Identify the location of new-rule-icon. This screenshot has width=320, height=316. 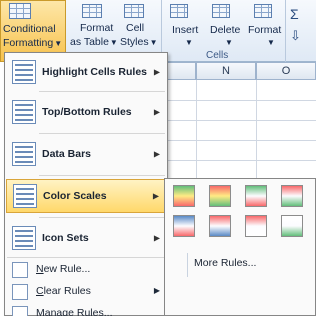
(20, 270).